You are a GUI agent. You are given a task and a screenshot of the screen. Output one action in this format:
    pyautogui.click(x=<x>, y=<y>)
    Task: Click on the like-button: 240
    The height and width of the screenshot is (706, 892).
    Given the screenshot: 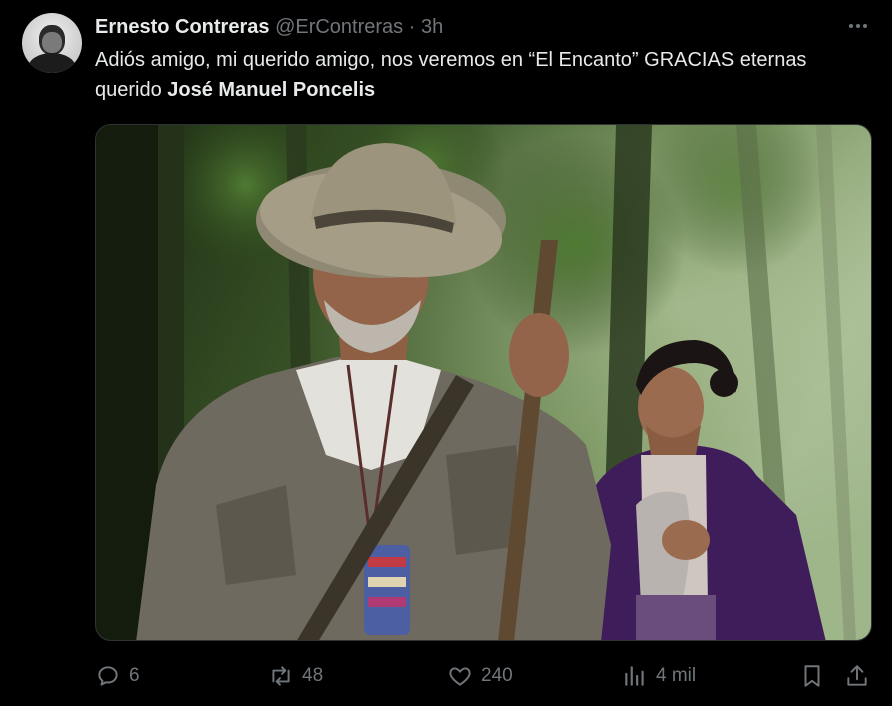 What is the action you would take?
    pyautogui.click(x=480, y=676)
    